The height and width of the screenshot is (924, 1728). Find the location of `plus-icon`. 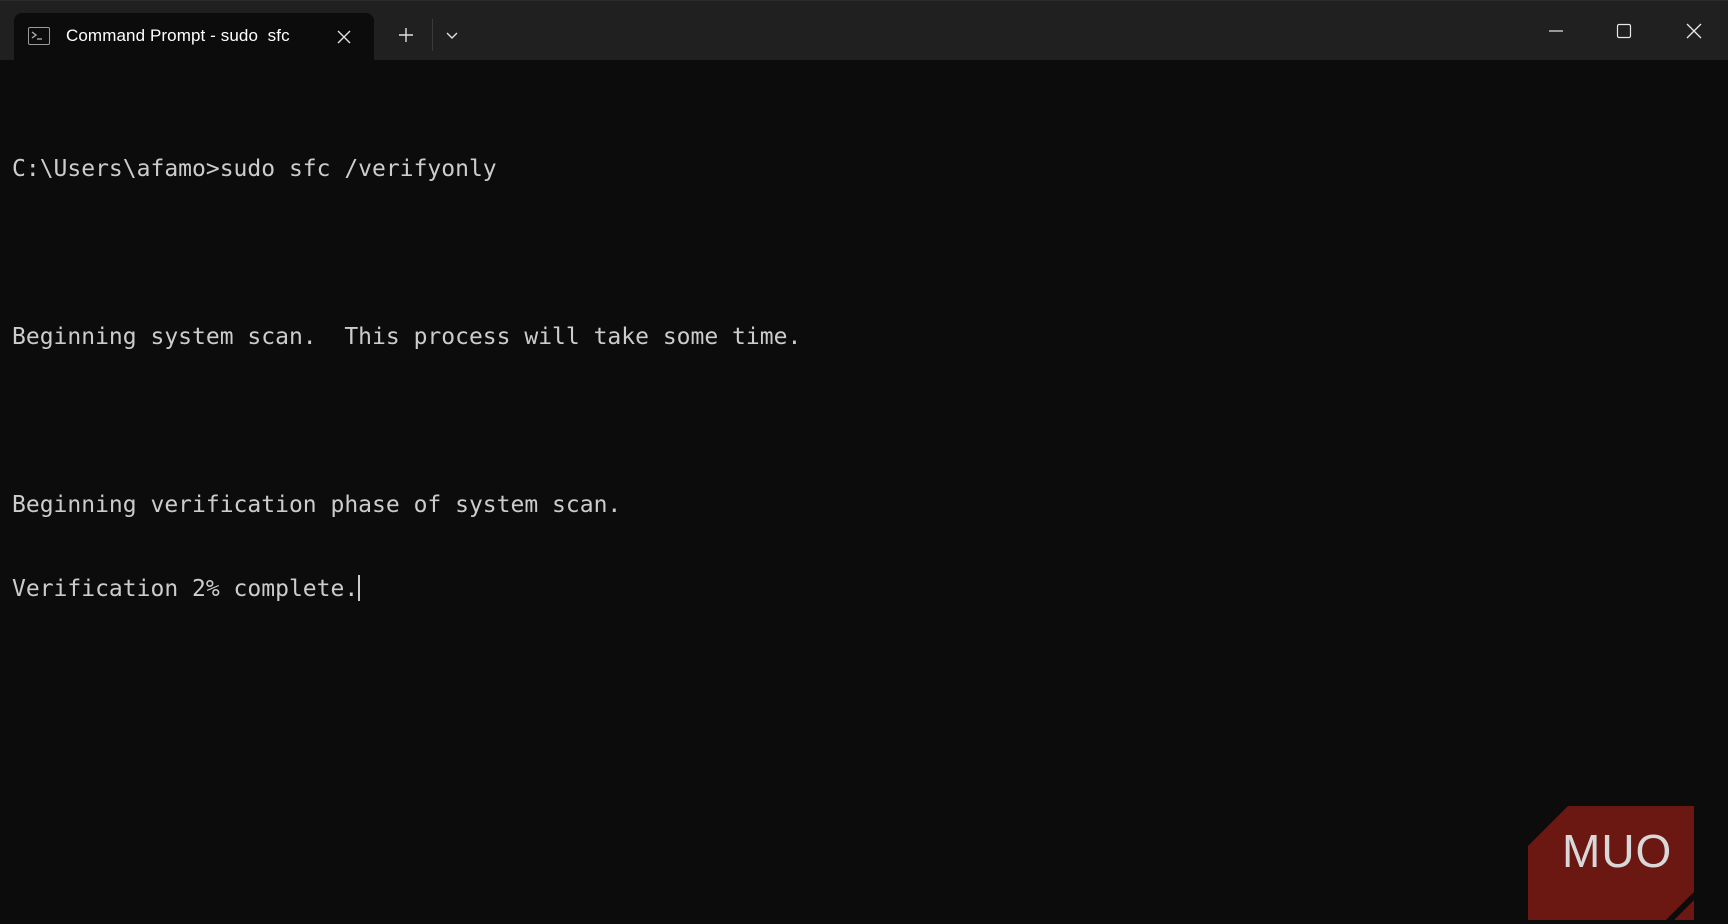

plus-icon is located at coordinates (406, 35).